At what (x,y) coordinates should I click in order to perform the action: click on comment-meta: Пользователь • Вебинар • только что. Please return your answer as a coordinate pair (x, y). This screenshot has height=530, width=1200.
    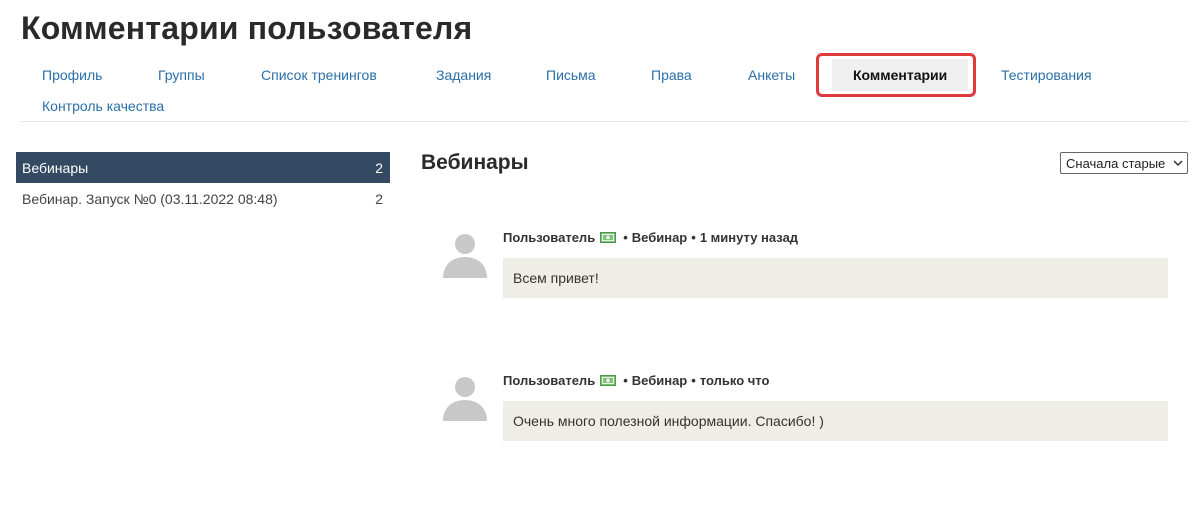
    Looking at the image, I should click on (636, 380).